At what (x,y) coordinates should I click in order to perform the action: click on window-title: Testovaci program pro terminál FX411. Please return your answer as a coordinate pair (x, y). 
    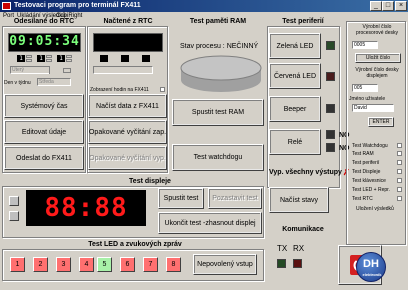
    Looking at the image, I should click on (77, 5).